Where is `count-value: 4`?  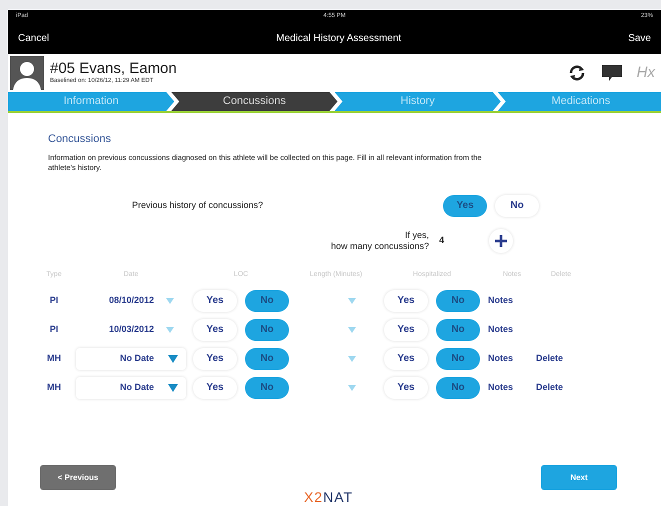
count-value: 4 is located at coordinates (442, 240).